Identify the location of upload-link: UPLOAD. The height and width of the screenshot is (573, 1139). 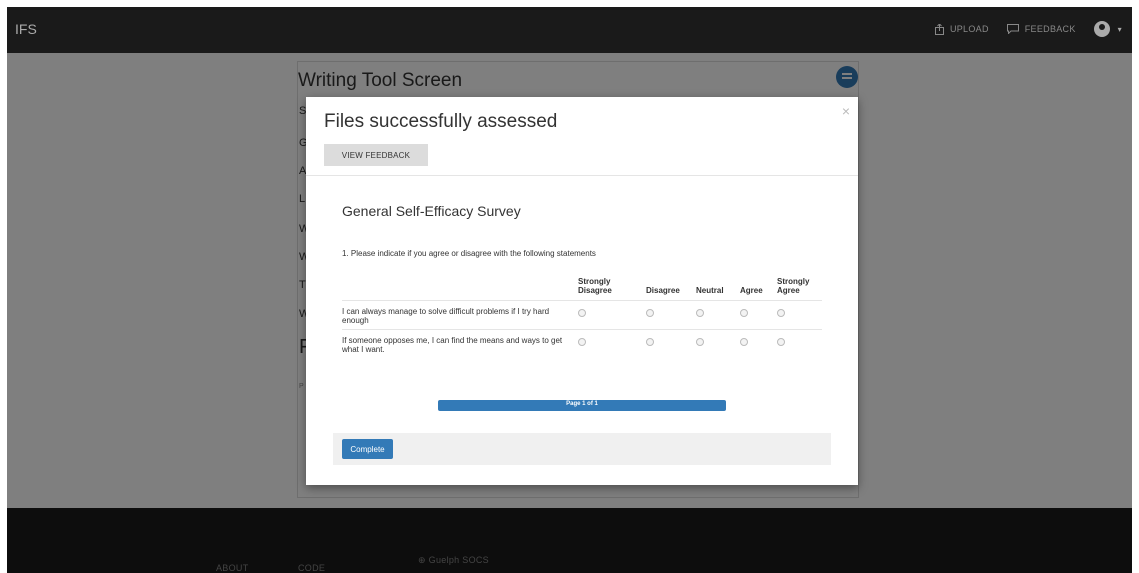
(961, 29).